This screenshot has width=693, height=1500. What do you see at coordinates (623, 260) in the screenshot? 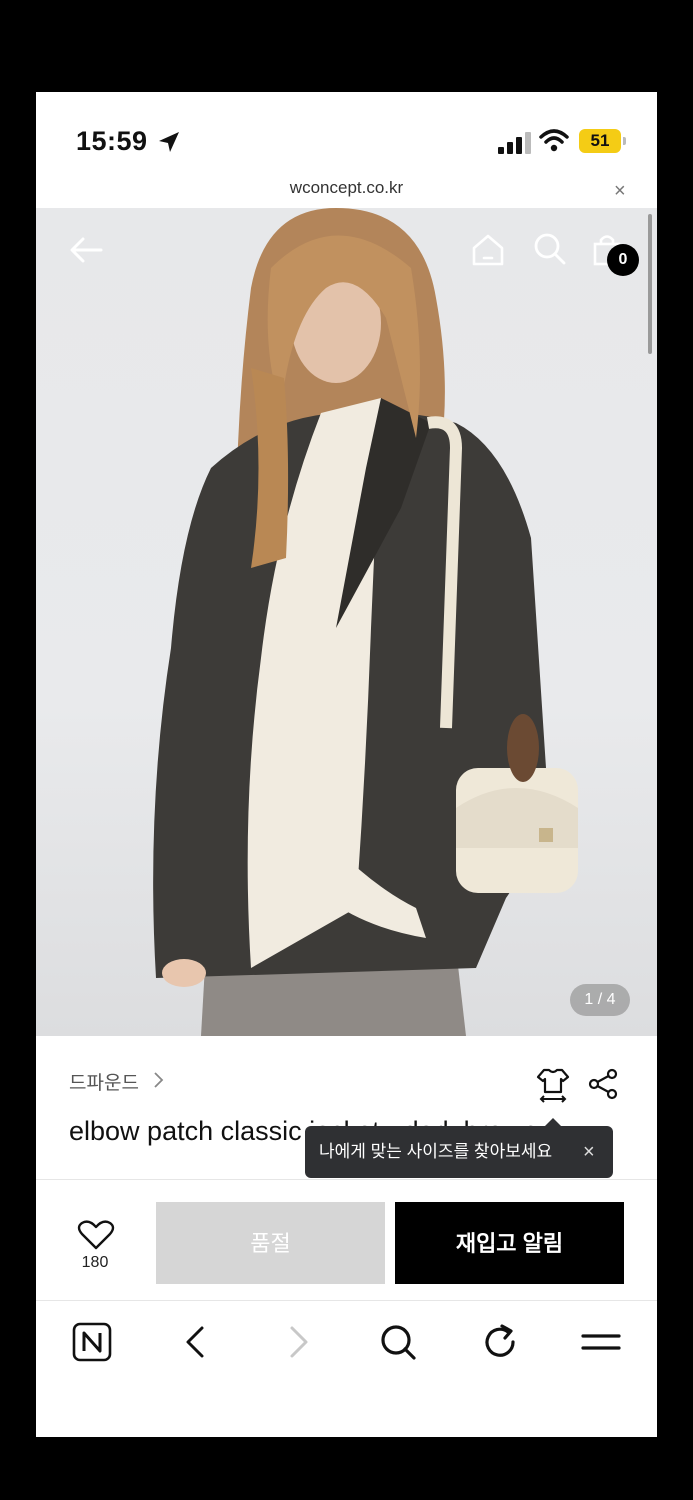
I see `cart-count-badge: 0` at bounding box center [623, 260].